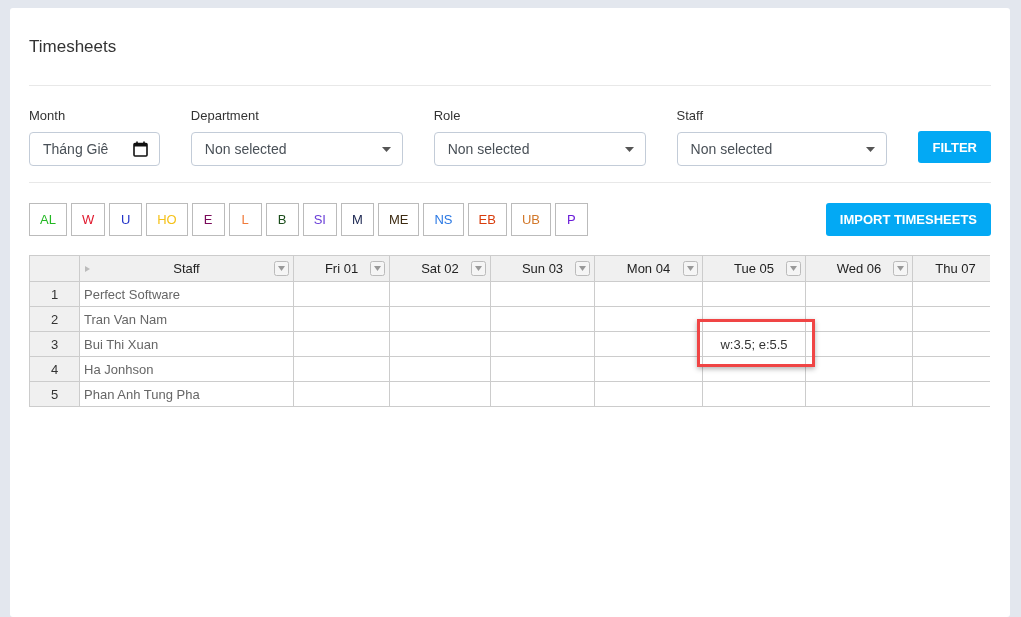 The width and height of the screenshot is (1021, 617). Describe the element at coordinates (54, 369) in the screenshot. I see `row-number: 4` at that location.